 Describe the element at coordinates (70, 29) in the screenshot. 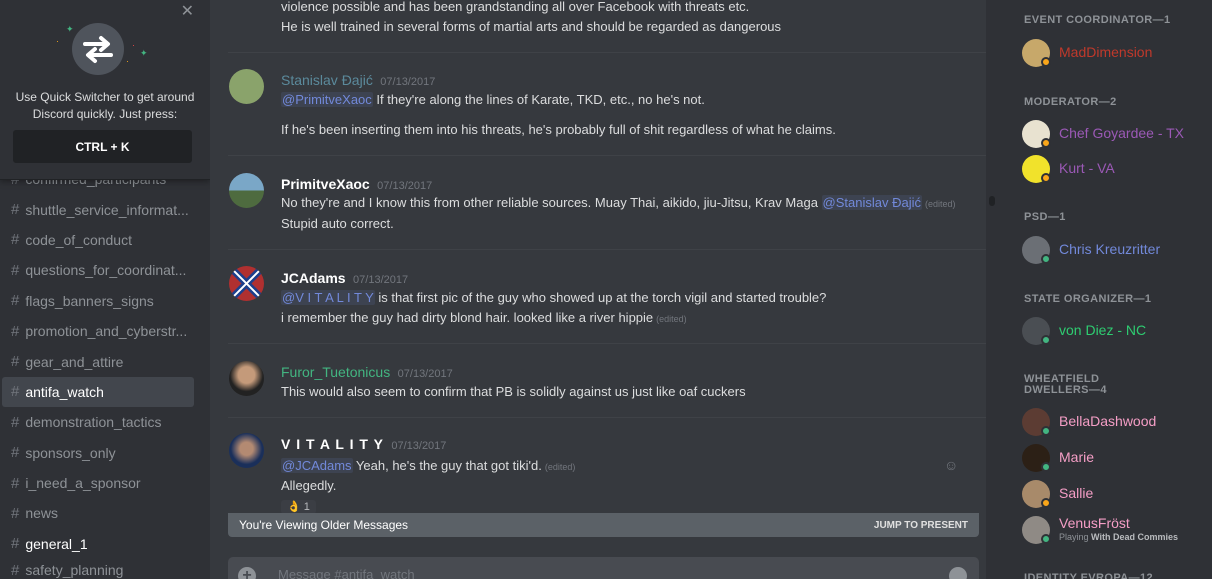

I see `sparkle-icon: ✦` at that location.